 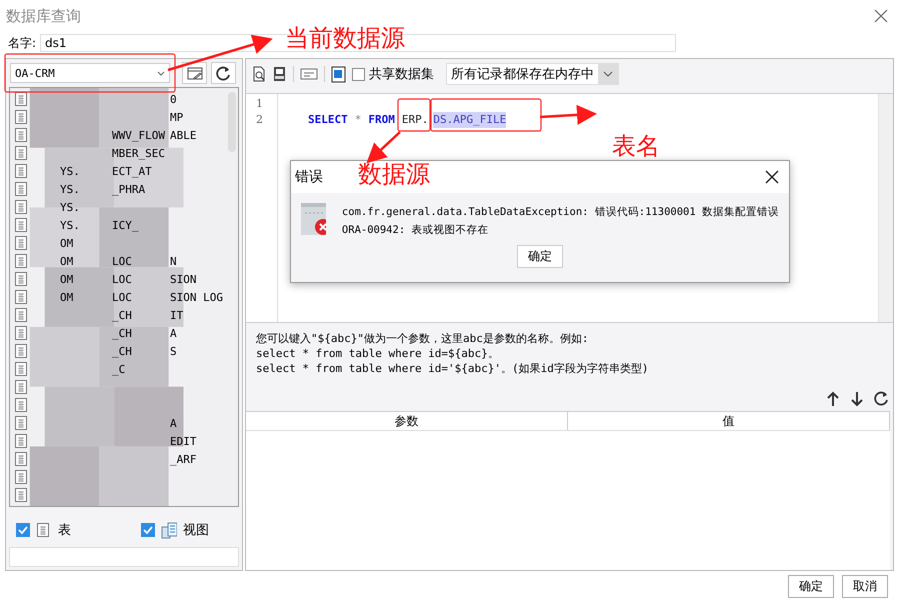 I want to click on table-name: ABLE, so click(x=183, y=135).